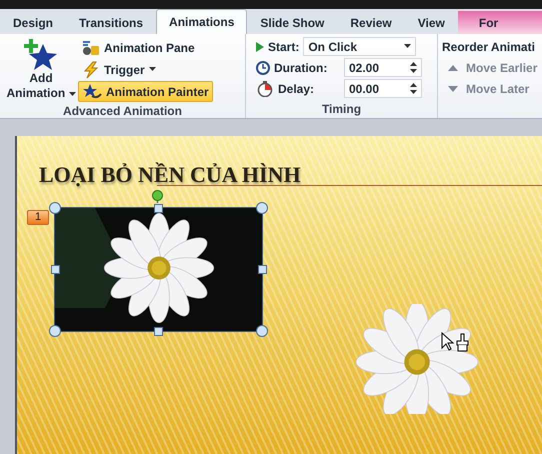 The height and width of the screenshot is (454, 542). What do you see at coordinates (92, 91) in the screenshot?
I see `star-brush-icon` at bounding box center [92, 91].